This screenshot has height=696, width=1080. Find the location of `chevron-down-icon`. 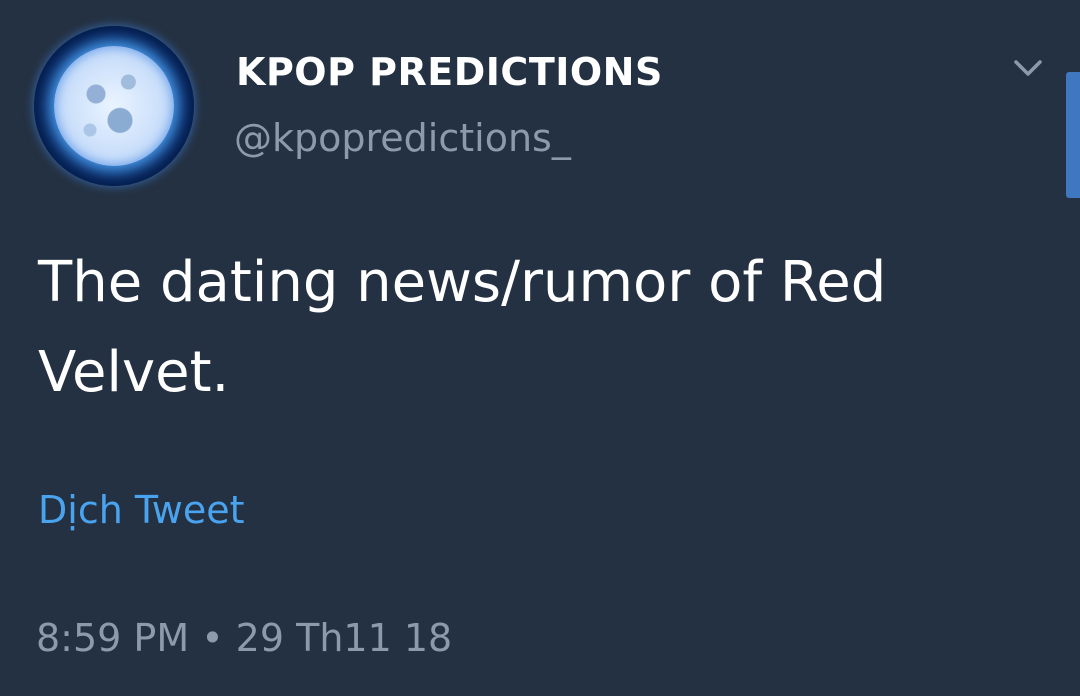

chevron-down-icon is located at coordinates (1028, 67).